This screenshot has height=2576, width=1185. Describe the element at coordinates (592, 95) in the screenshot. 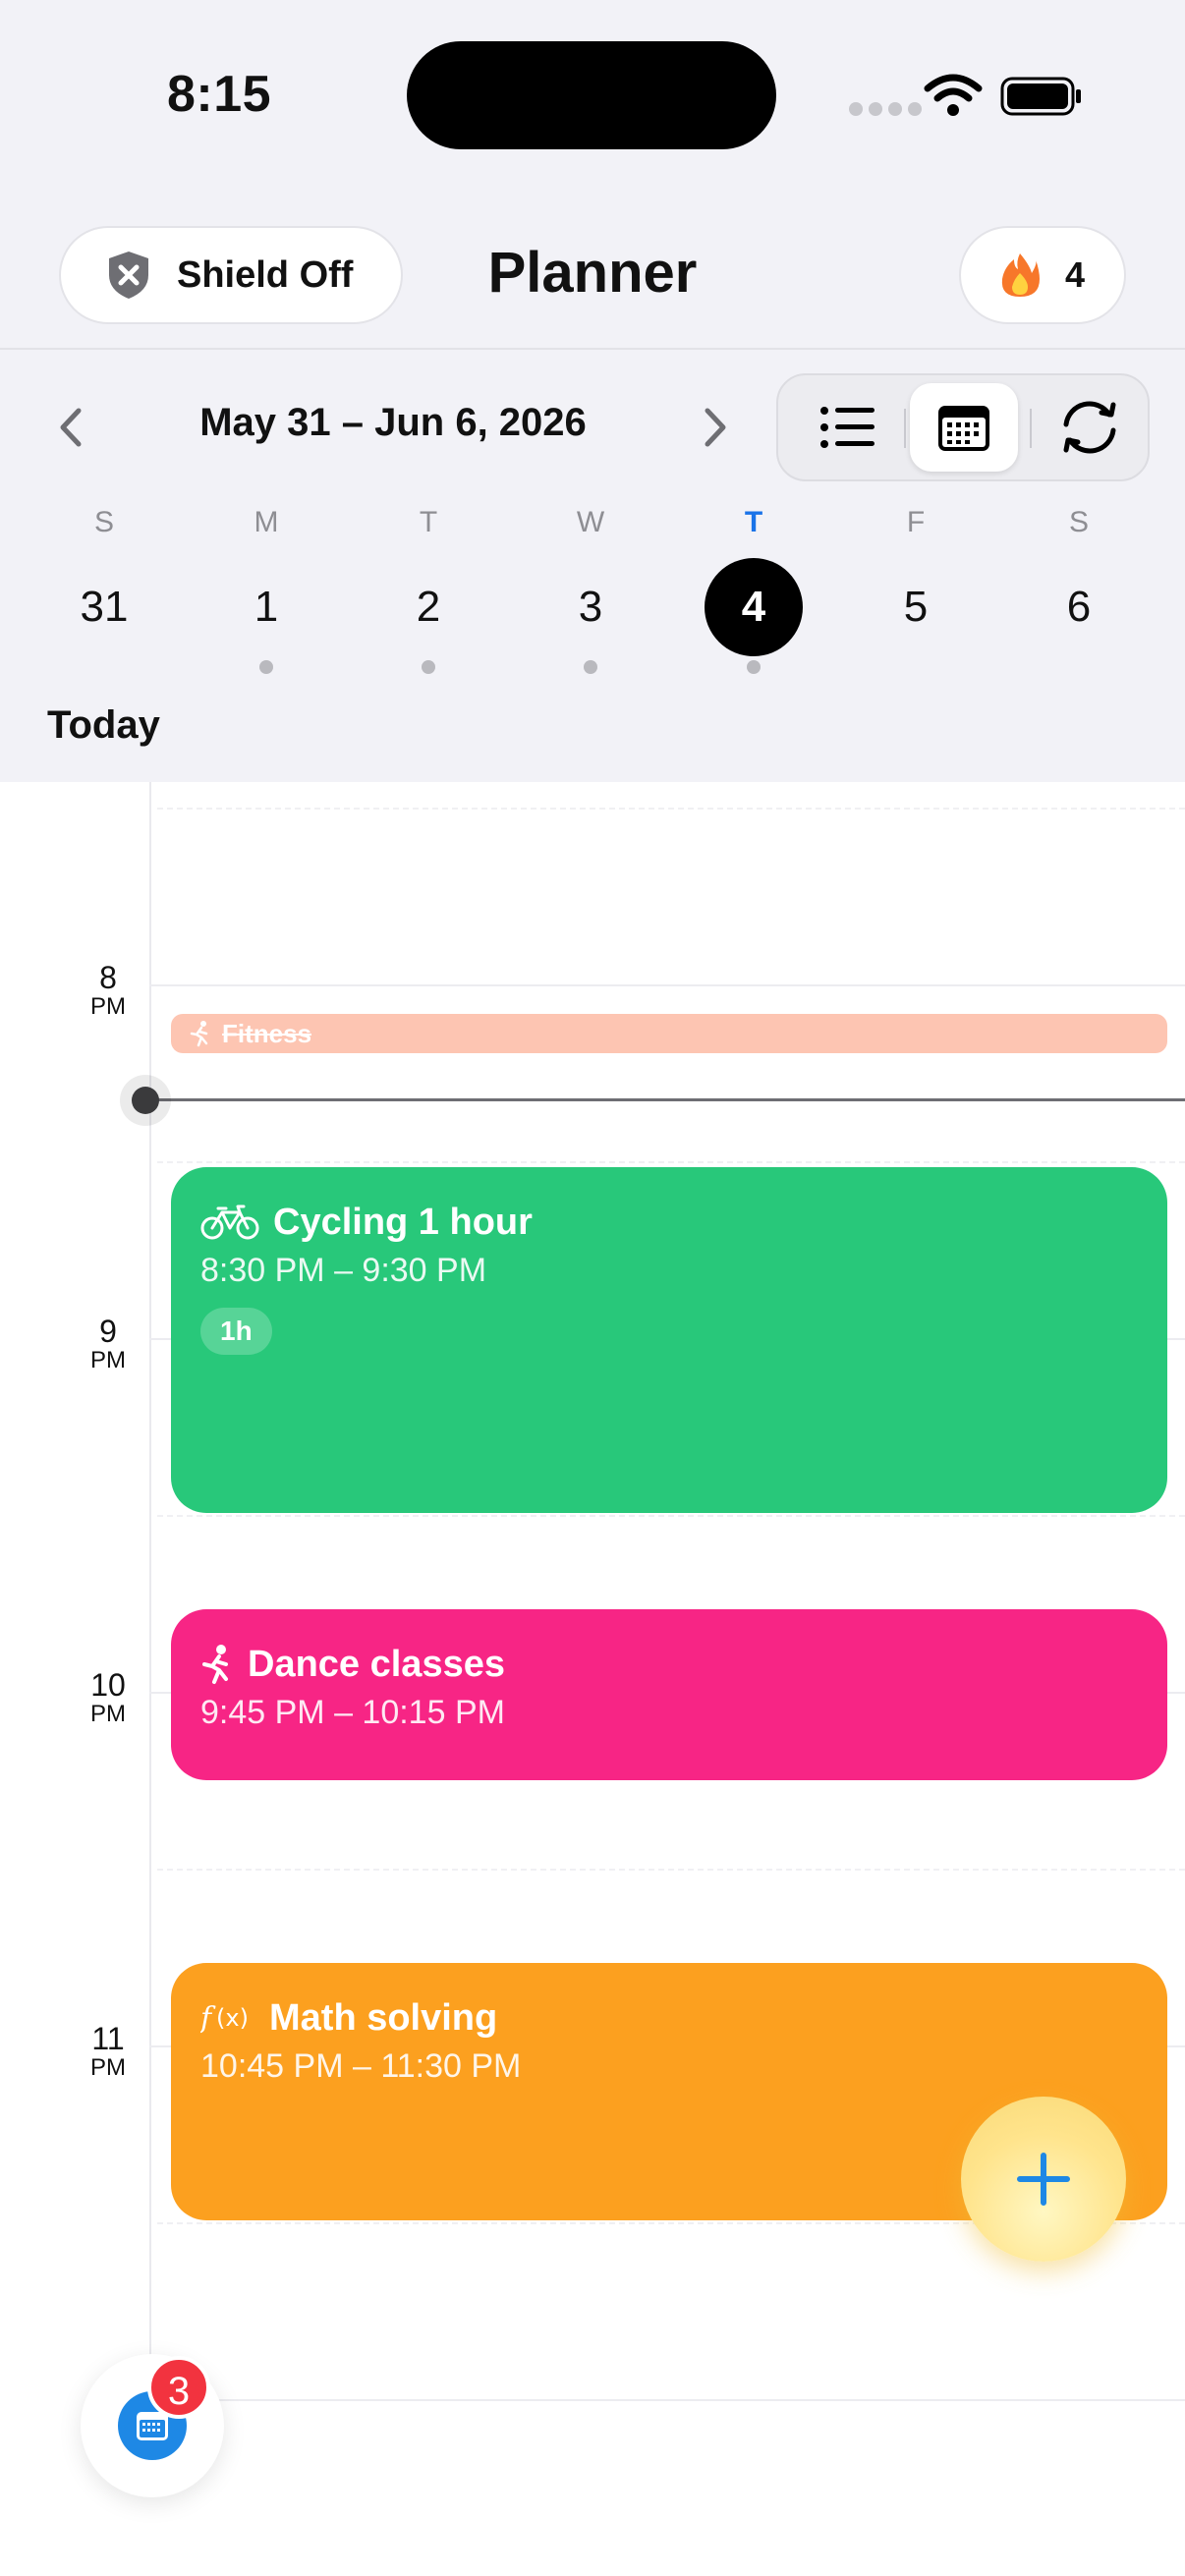

I see `dynamic-island` at that location.